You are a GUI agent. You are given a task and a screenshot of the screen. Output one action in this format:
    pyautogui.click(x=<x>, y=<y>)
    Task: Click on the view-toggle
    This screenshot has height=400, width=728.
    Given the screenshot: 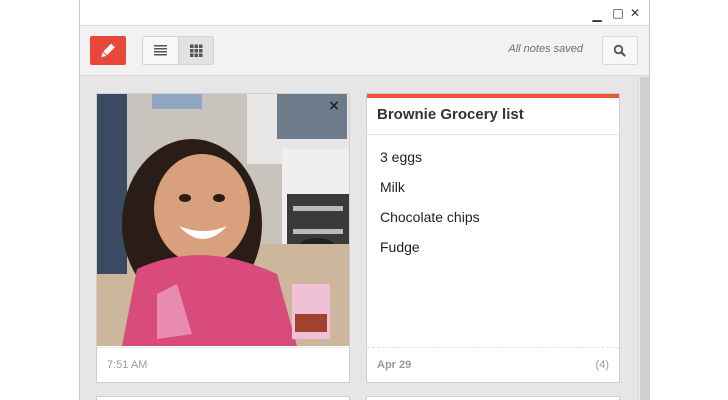 What is the action you would take?
    pyautogui.click(x=178, y=50)
    